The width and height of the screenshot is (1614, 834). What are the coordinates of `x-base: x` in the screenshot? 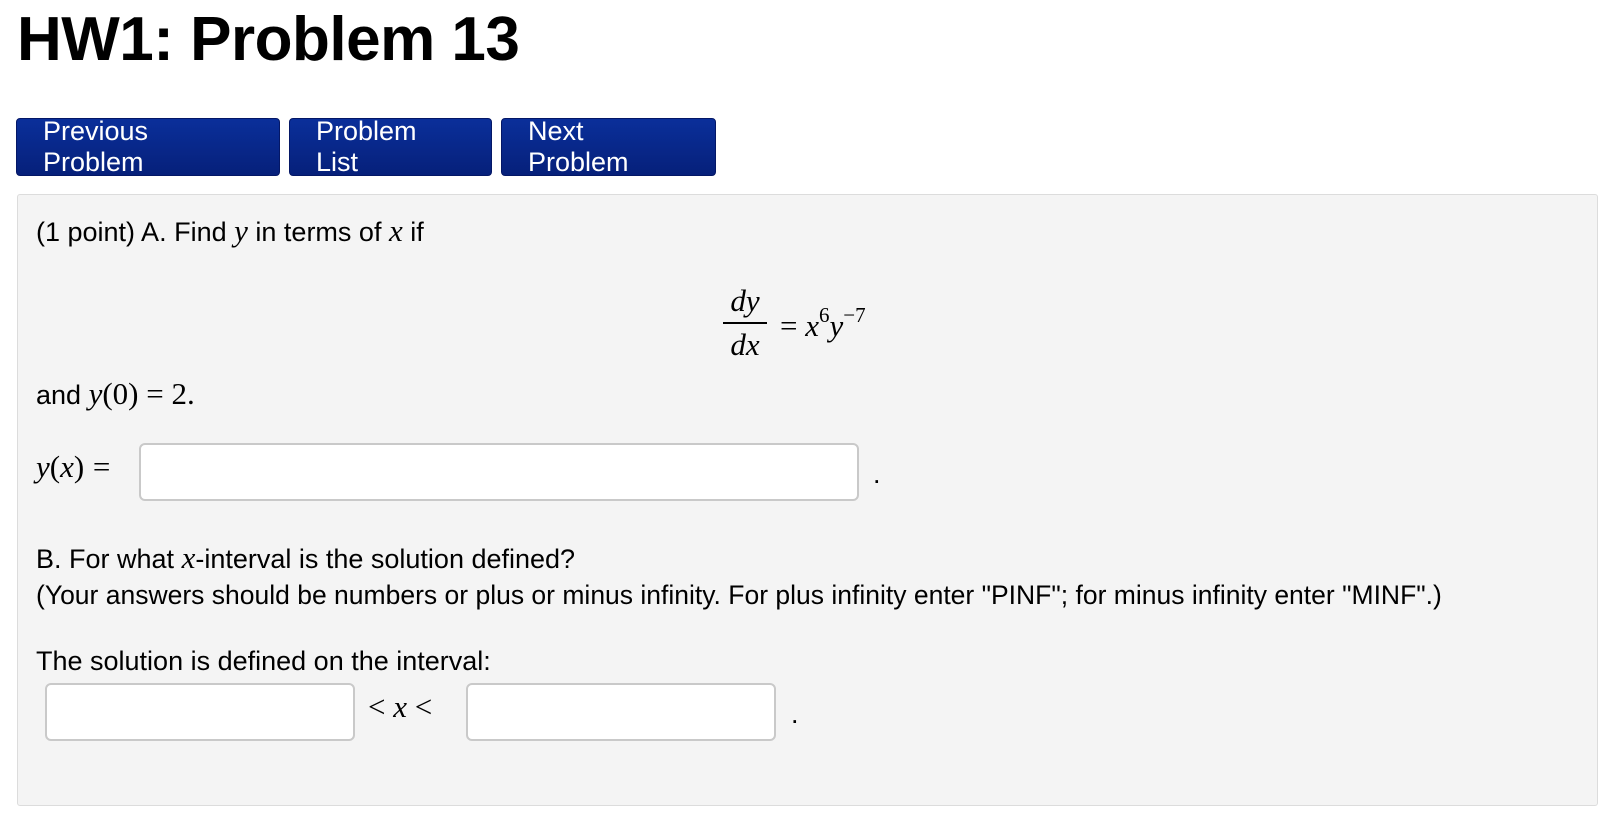 It's located at (812, 325).